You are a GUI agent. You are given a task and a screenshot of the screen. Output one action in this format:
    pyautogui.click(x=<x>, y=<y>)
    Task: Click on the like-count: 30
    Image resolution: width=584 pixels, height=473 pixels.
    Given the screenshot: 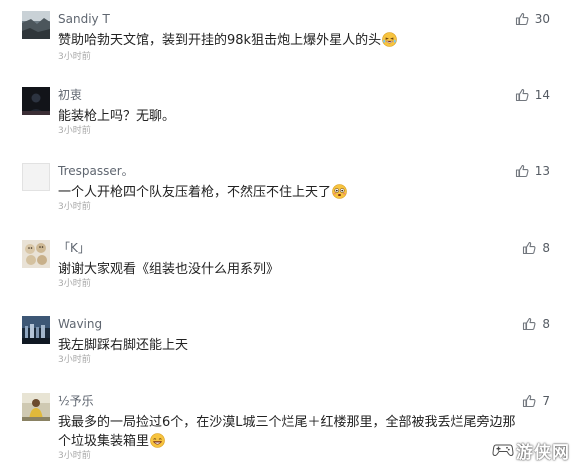 What is the action you would take?
    pyautogui.click(x=542, y=19)
    